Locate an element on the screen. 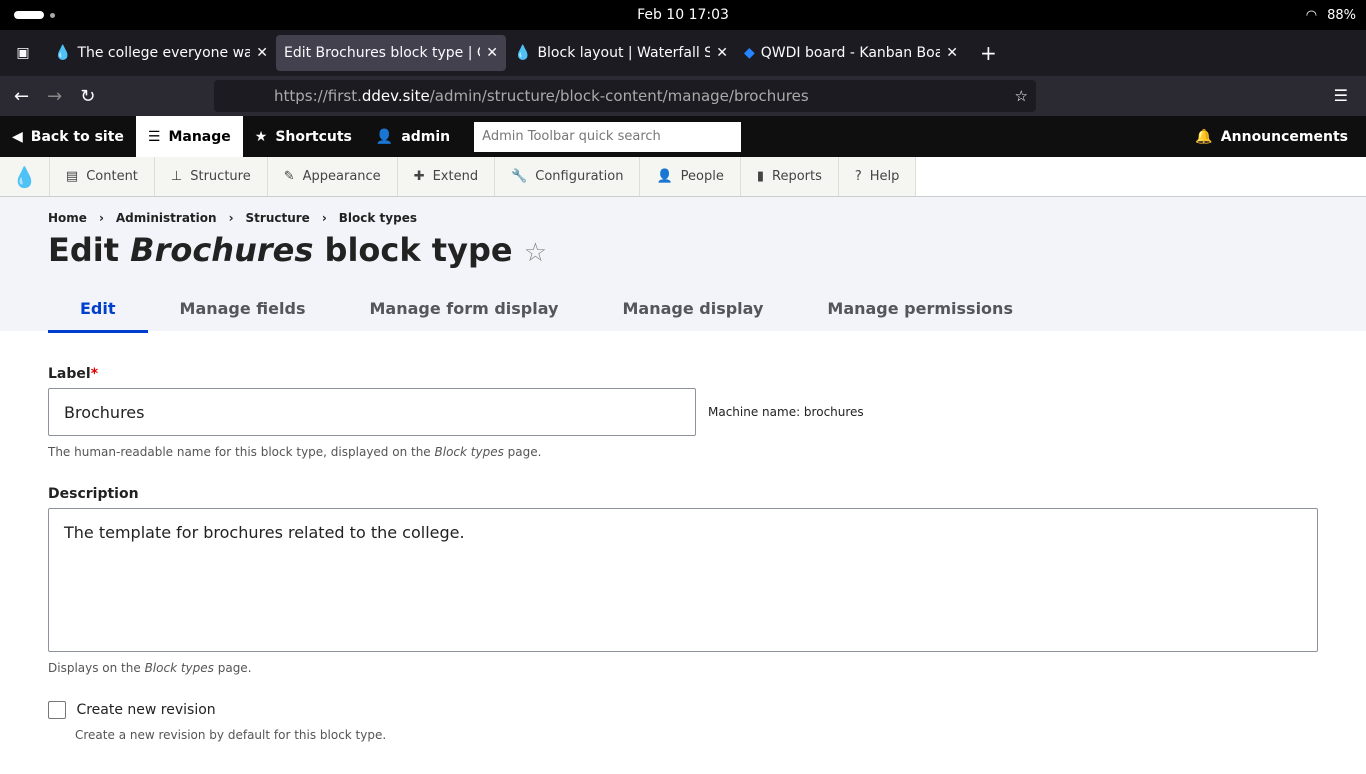 The width and height of the screenshot is (1366, 774). description-label: Description is located at coordinates (93, 494).